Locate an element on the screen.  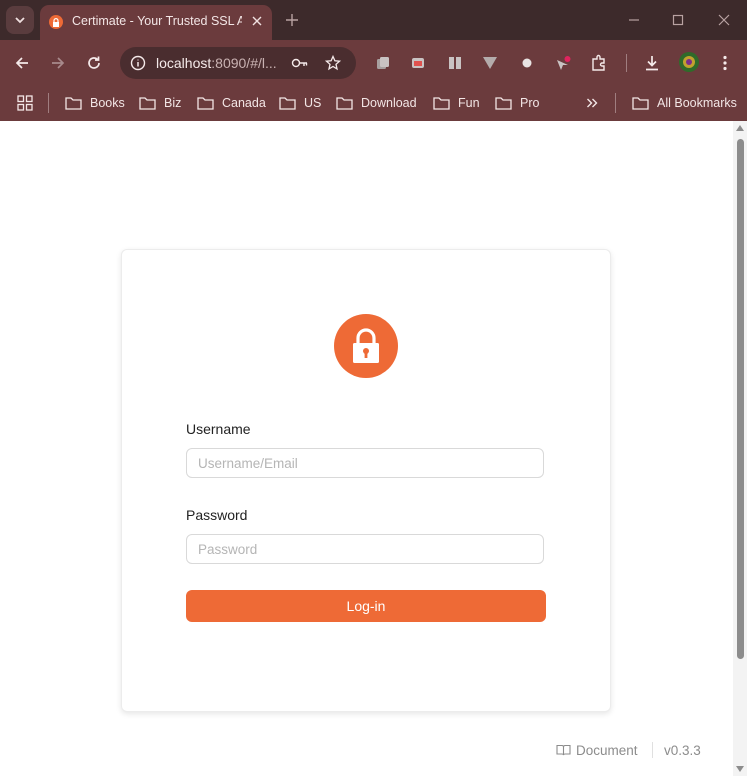
tab-search-button is located at coordinates (20, 20).